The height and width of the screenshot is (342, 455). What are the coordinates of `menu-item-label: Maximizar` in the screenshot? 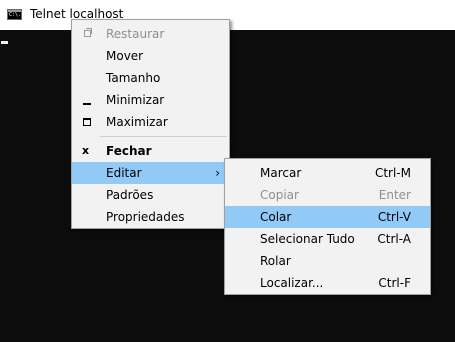 It's located at (137, 122).